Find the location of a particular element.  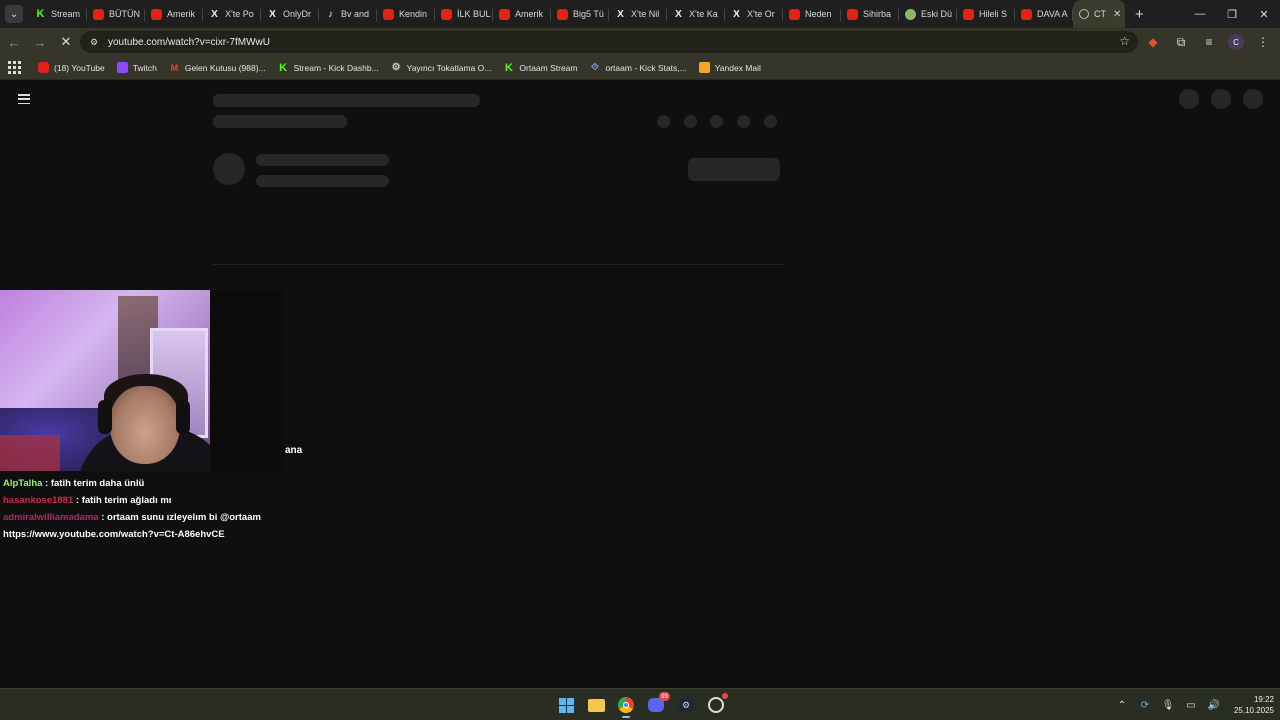

content-divider is located at coordinates (498, 264).